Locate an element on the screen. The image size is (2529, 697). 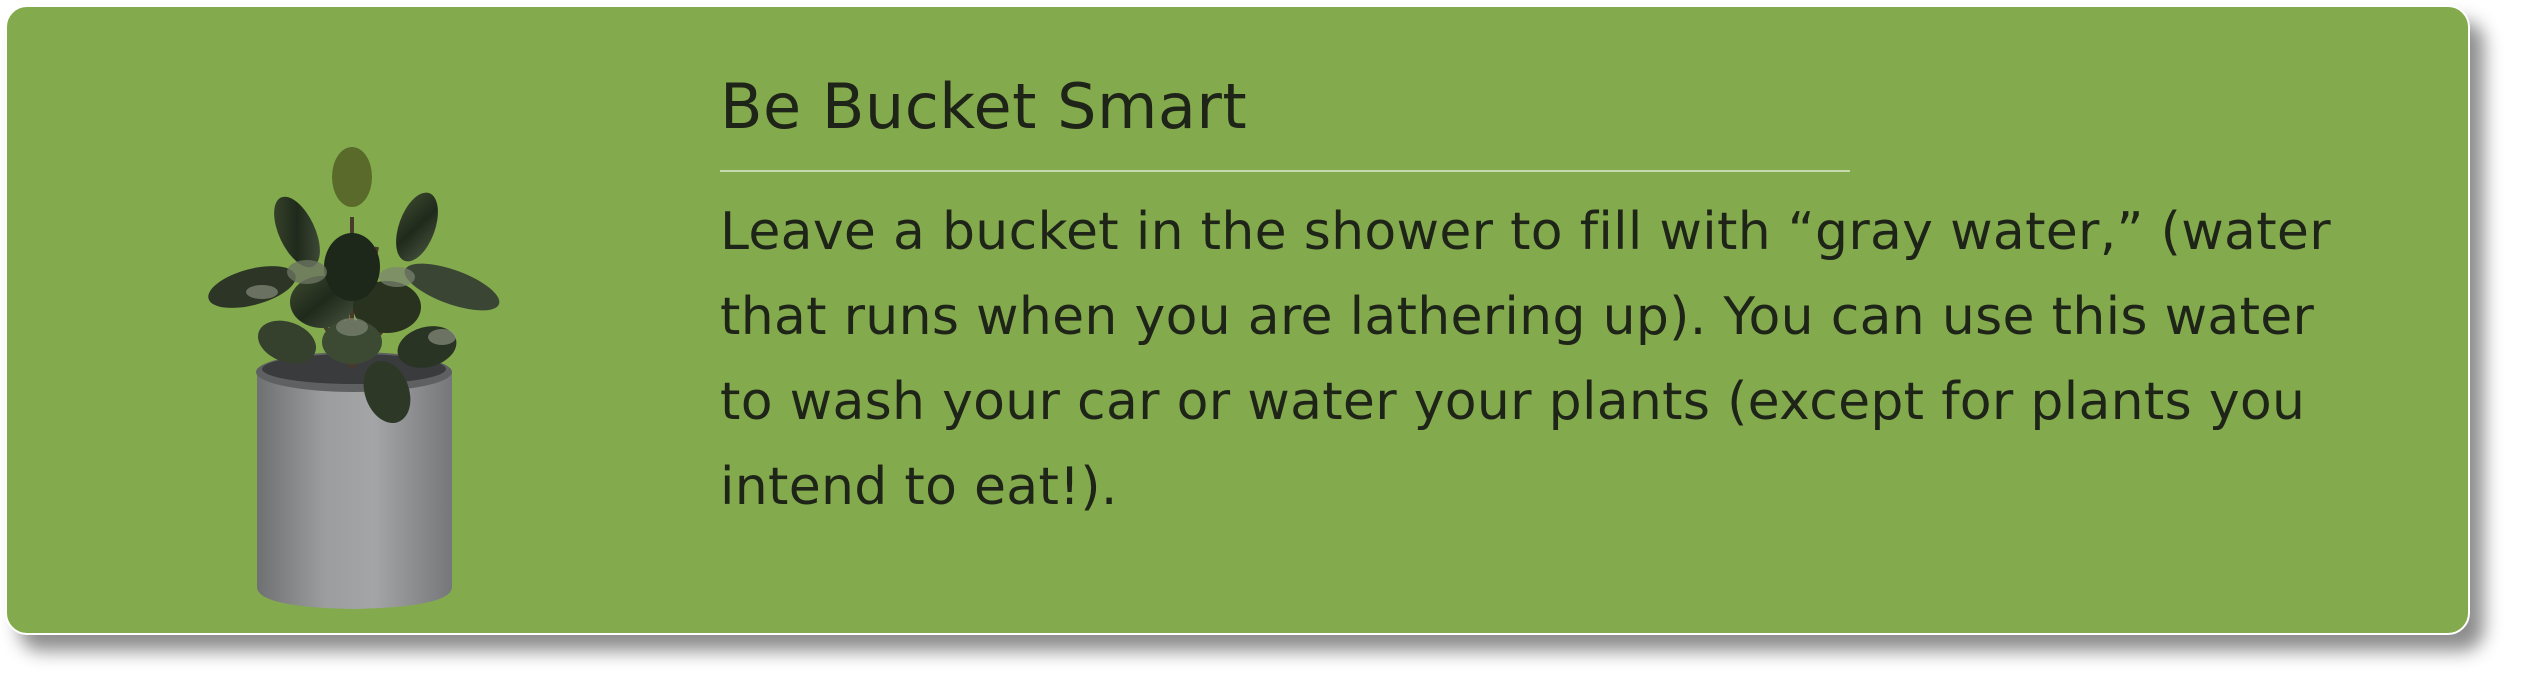
potted-plant-icon is located at coordinates (382, 377).